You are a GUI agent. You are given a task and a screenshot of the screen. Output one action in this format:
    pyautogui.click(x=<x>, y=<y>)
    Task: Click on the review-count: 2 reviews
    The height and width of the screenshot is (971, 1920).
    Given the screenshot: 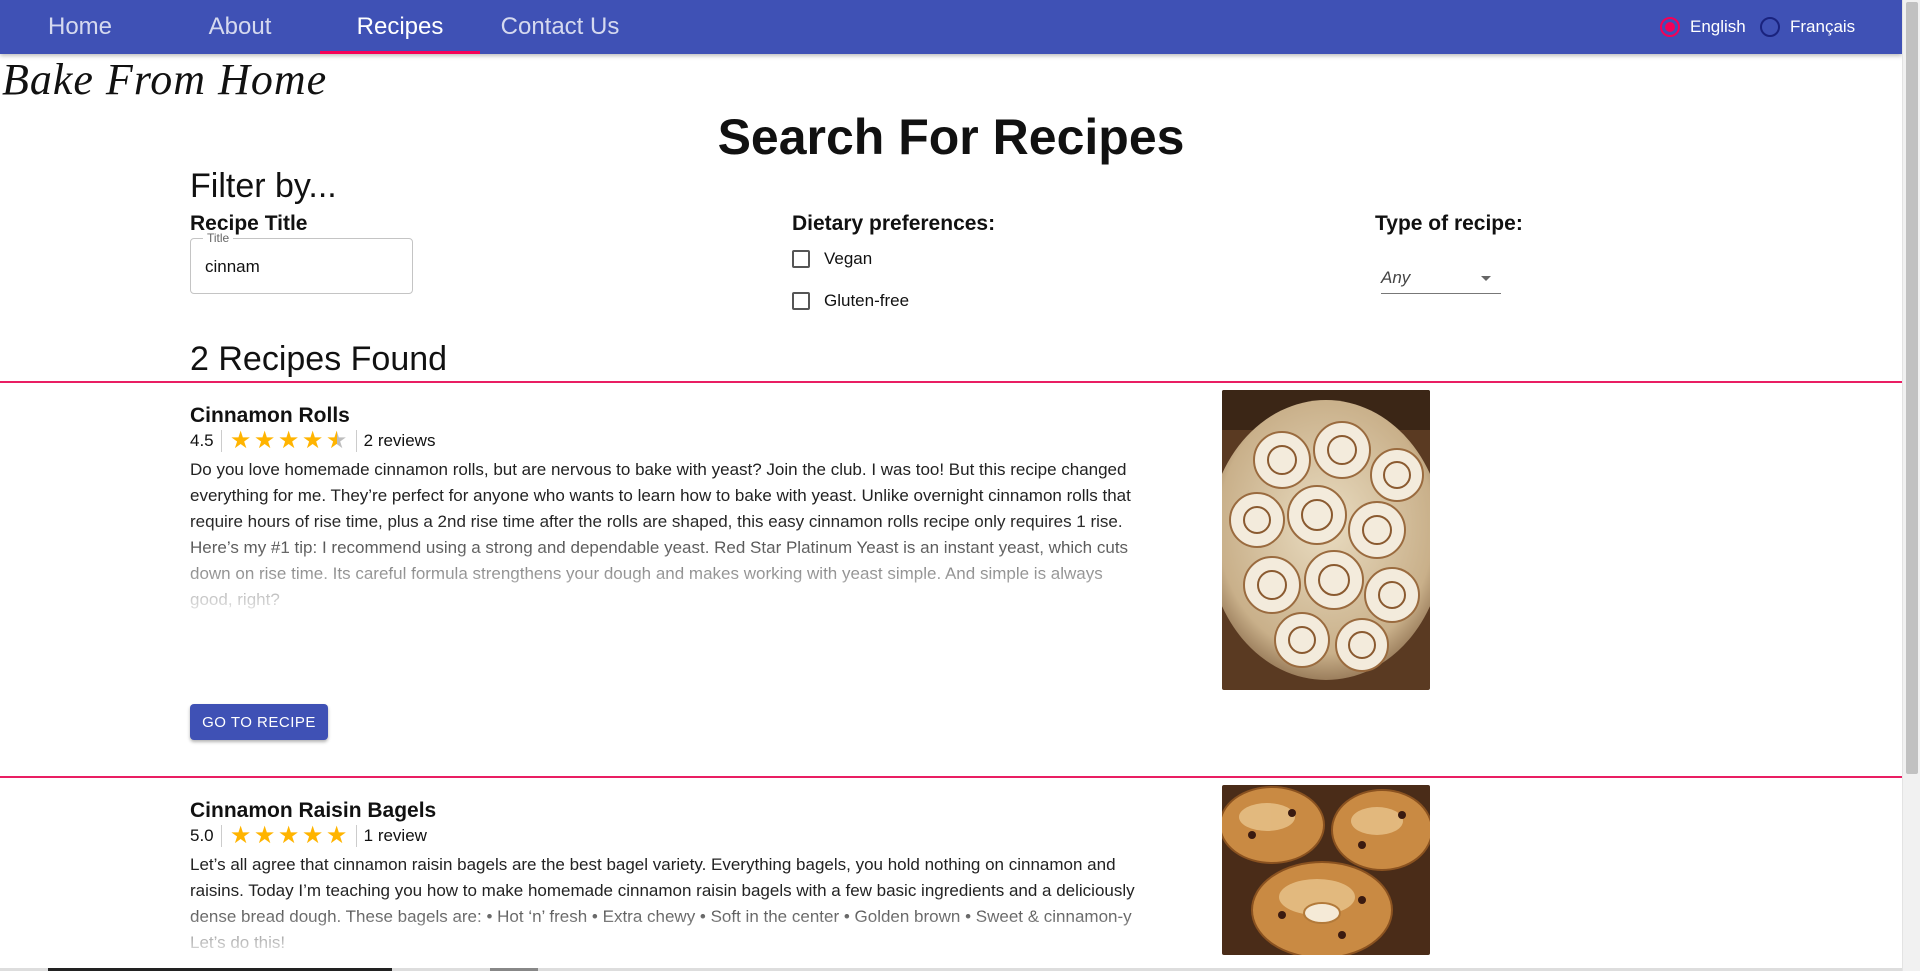 What is the action you would take?
    pyautogui.click(x=400, y=441)
    